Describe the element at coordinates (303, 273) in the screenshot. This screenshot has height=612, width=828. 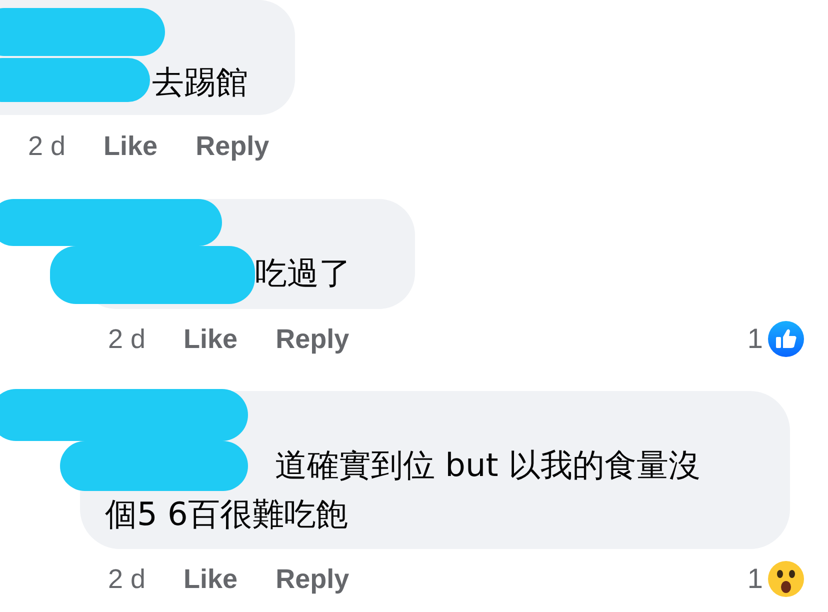
I see `comment-text: 吃過了` at that location.